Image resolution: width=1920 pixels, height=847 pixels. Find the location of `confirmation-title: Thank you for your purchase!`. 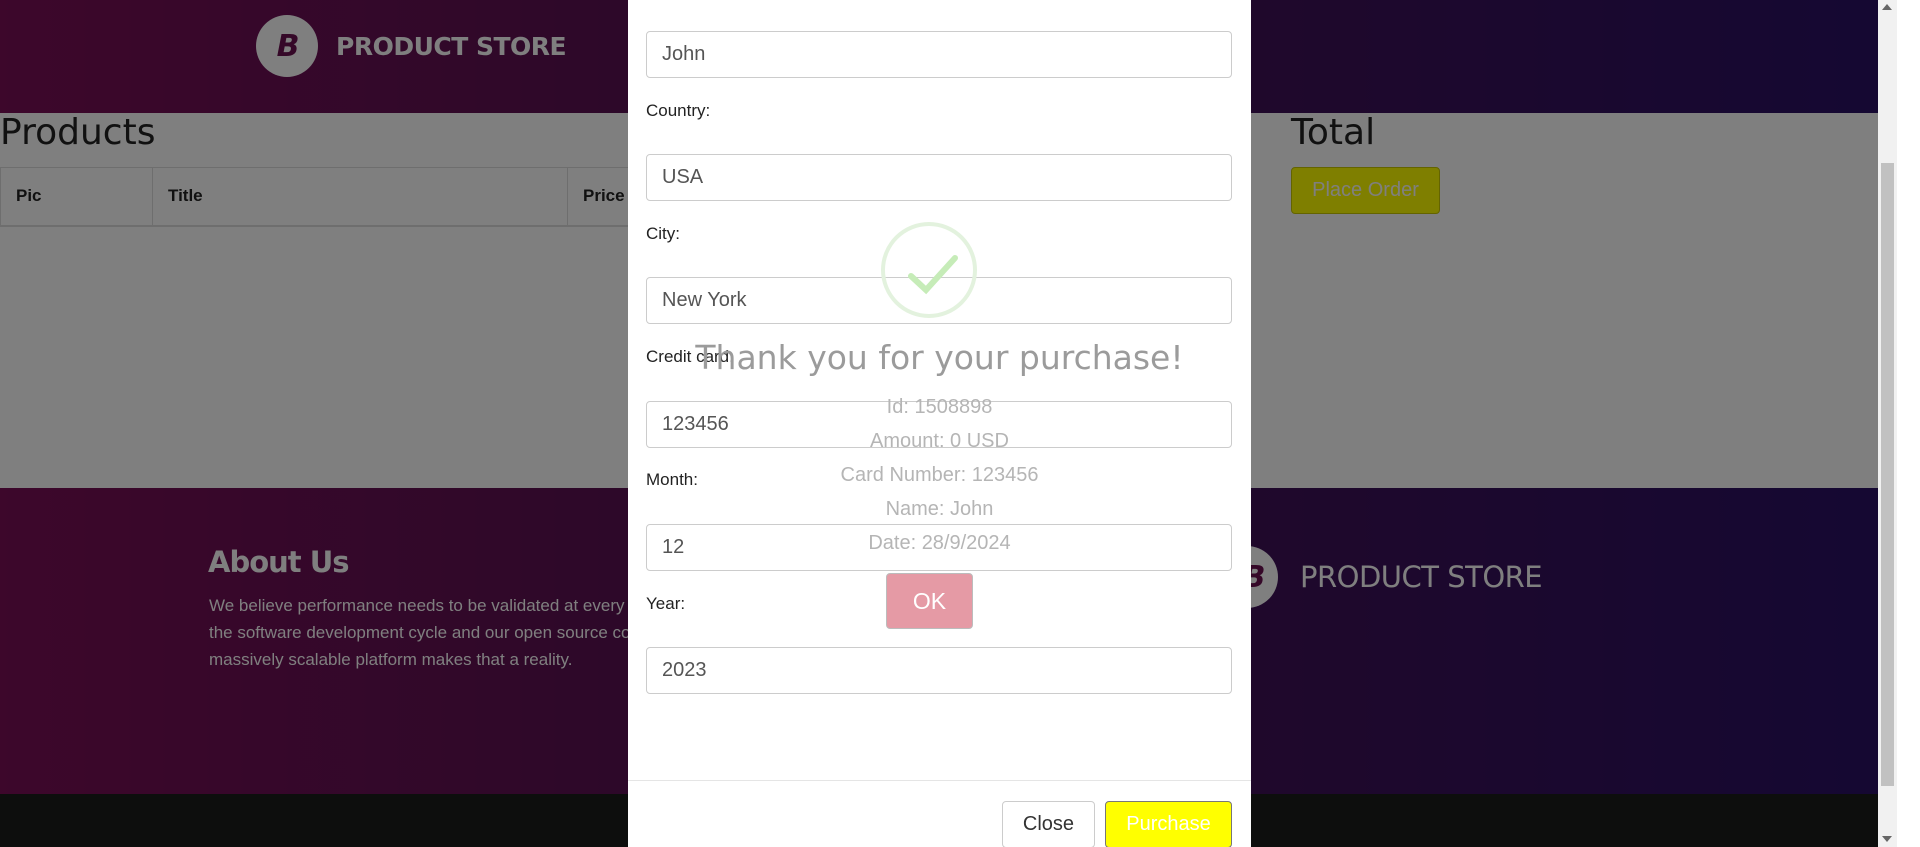

confirmation-title: Thank you for your purchase! is located at coordinates (939, 357).